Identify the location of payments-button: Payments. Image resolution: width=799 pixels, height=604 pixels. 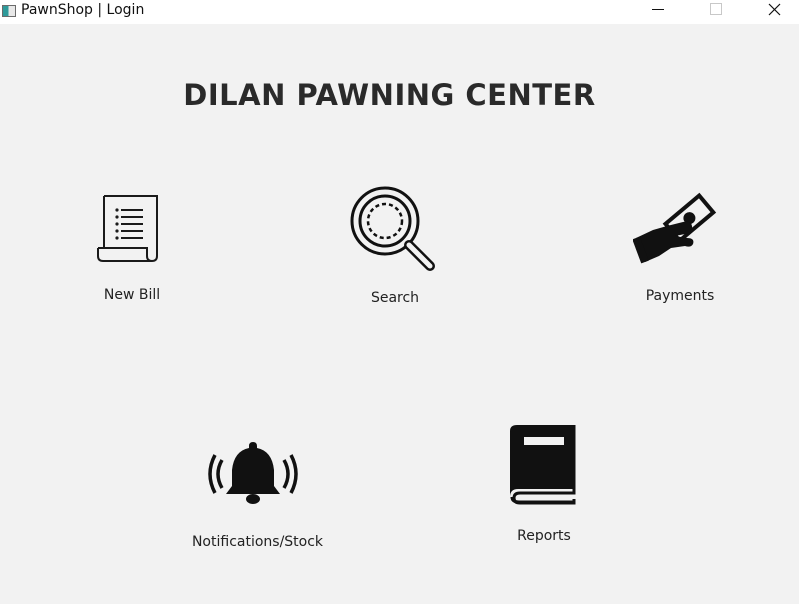
(680, 248).